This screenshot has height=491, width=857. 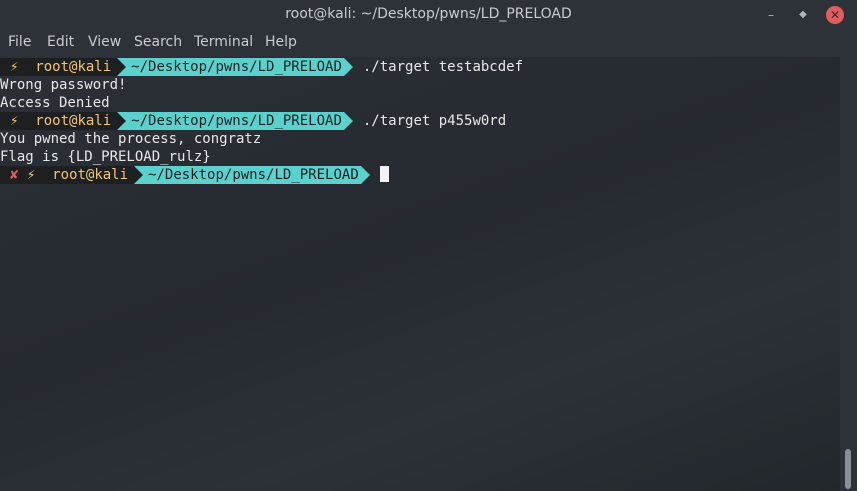 I want to click on scrollbar, so click(x=848, y=274).